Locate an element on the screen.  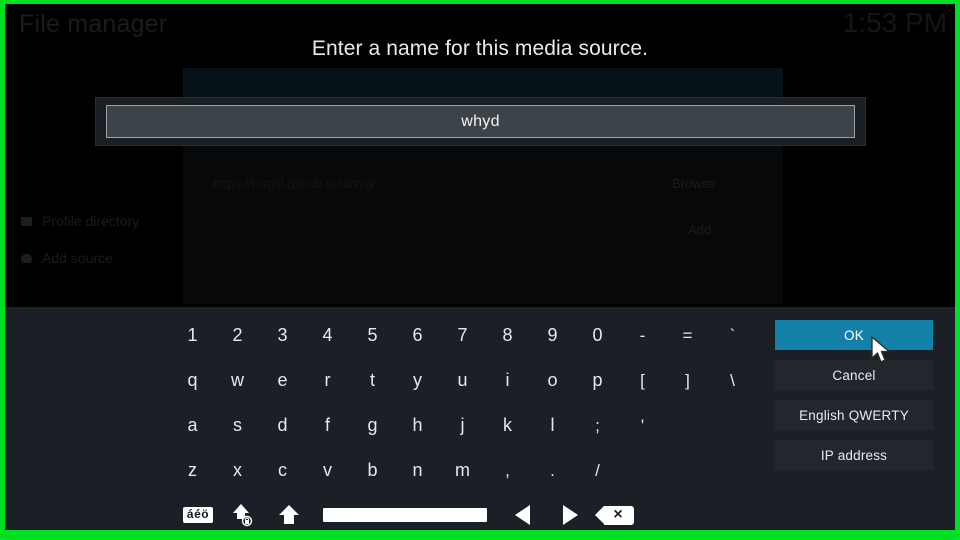
cancel-button: Cancel is located at coordinates (854, 375).